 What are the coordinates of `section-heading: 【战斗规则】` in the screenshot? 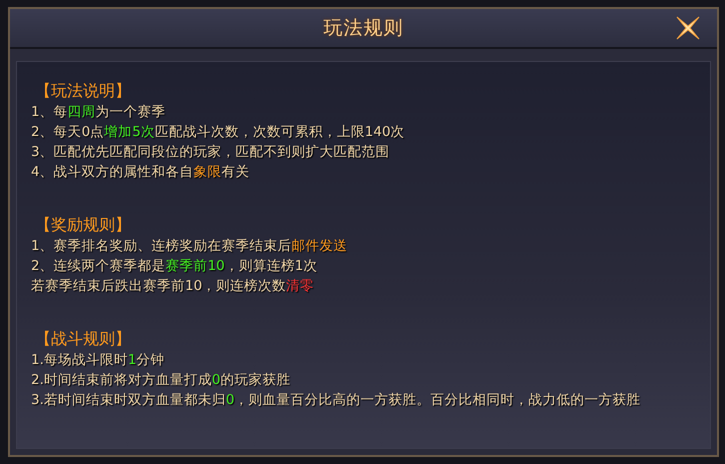 It's located at (83, 339).